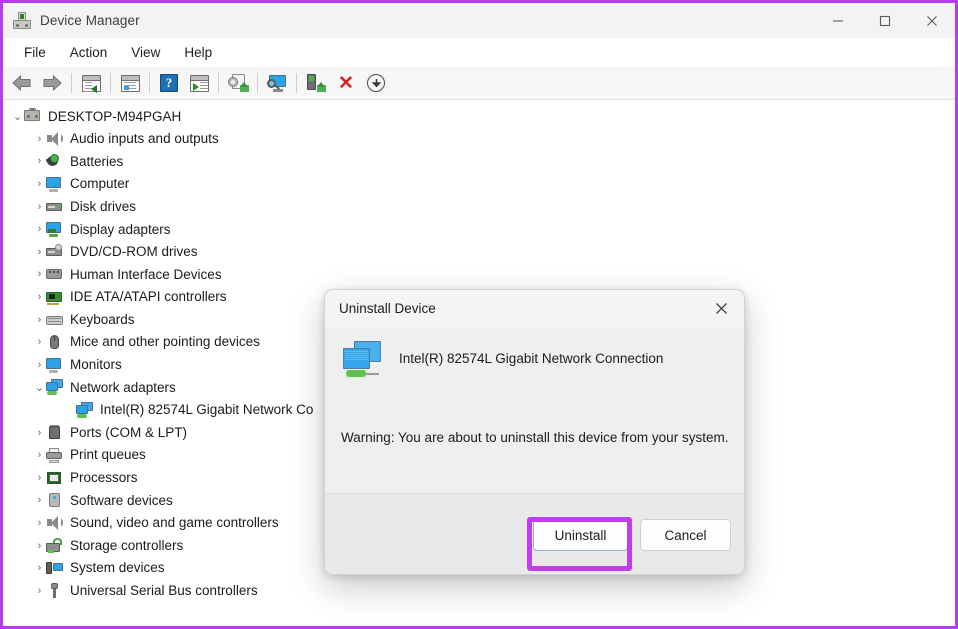 The width and height of the screenshot is (958, 629). I want to click on tree-item-computer: › Computer, so click(233, 184).